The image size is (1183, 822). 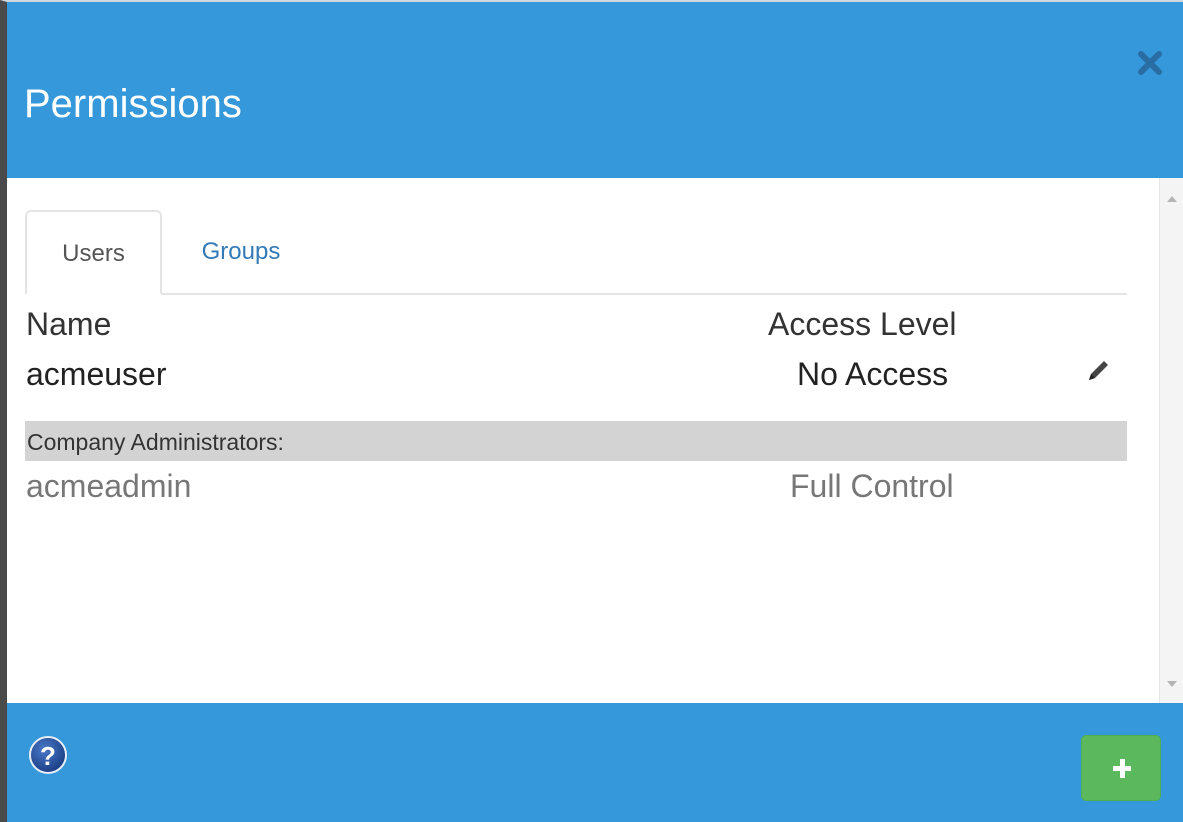 I want to click on close-button, so click(x=1150, y=63).